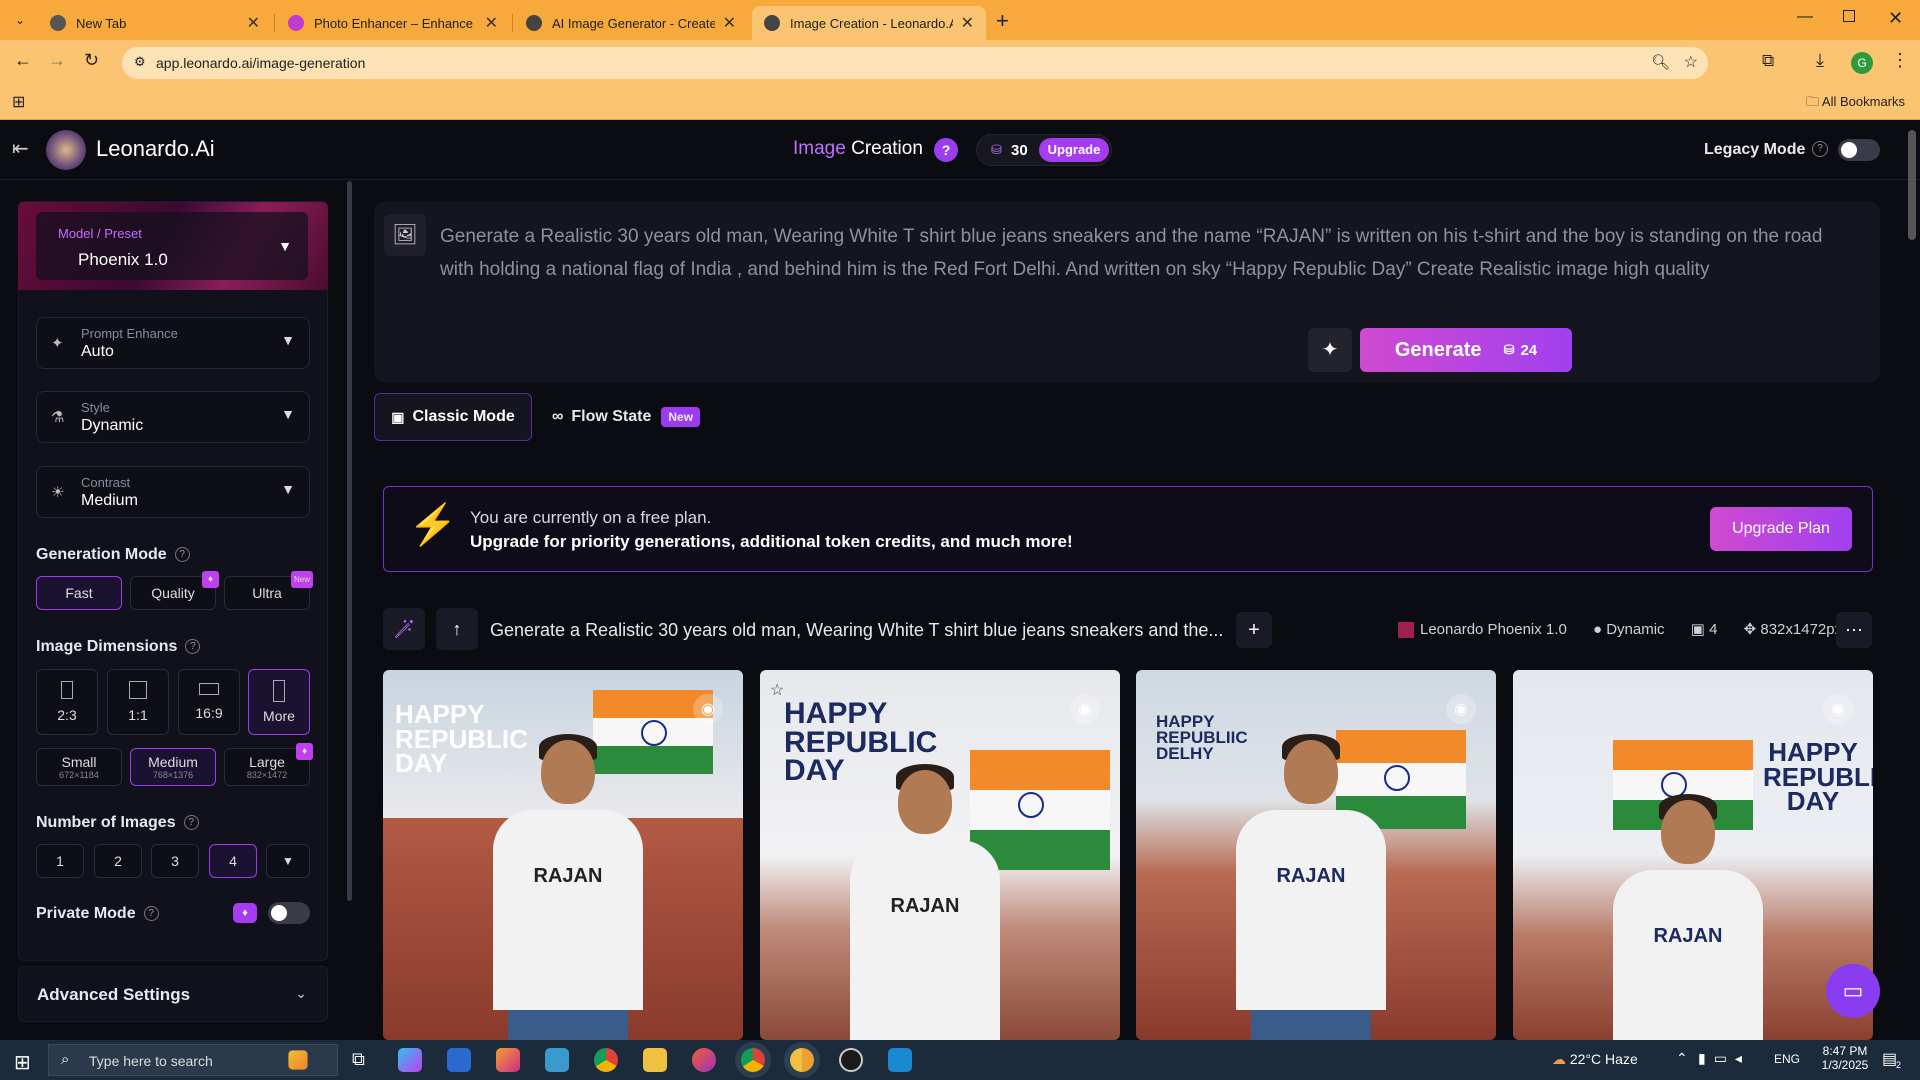 This screenshot has height=1080, width=1920. Describe the element at coordinates (1724, 1058) in the screenshot. I see `tray-icons: ▮▭◂` at that location.